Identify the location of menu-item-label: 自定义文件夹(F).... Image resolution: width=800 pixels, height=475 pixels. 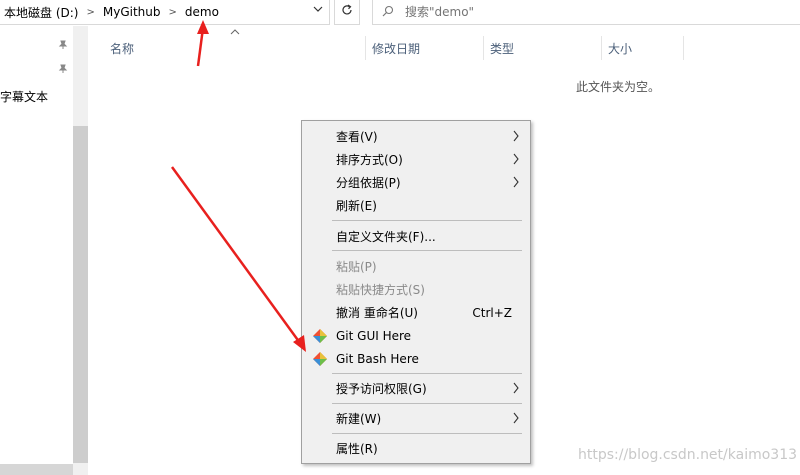
(386, 237).